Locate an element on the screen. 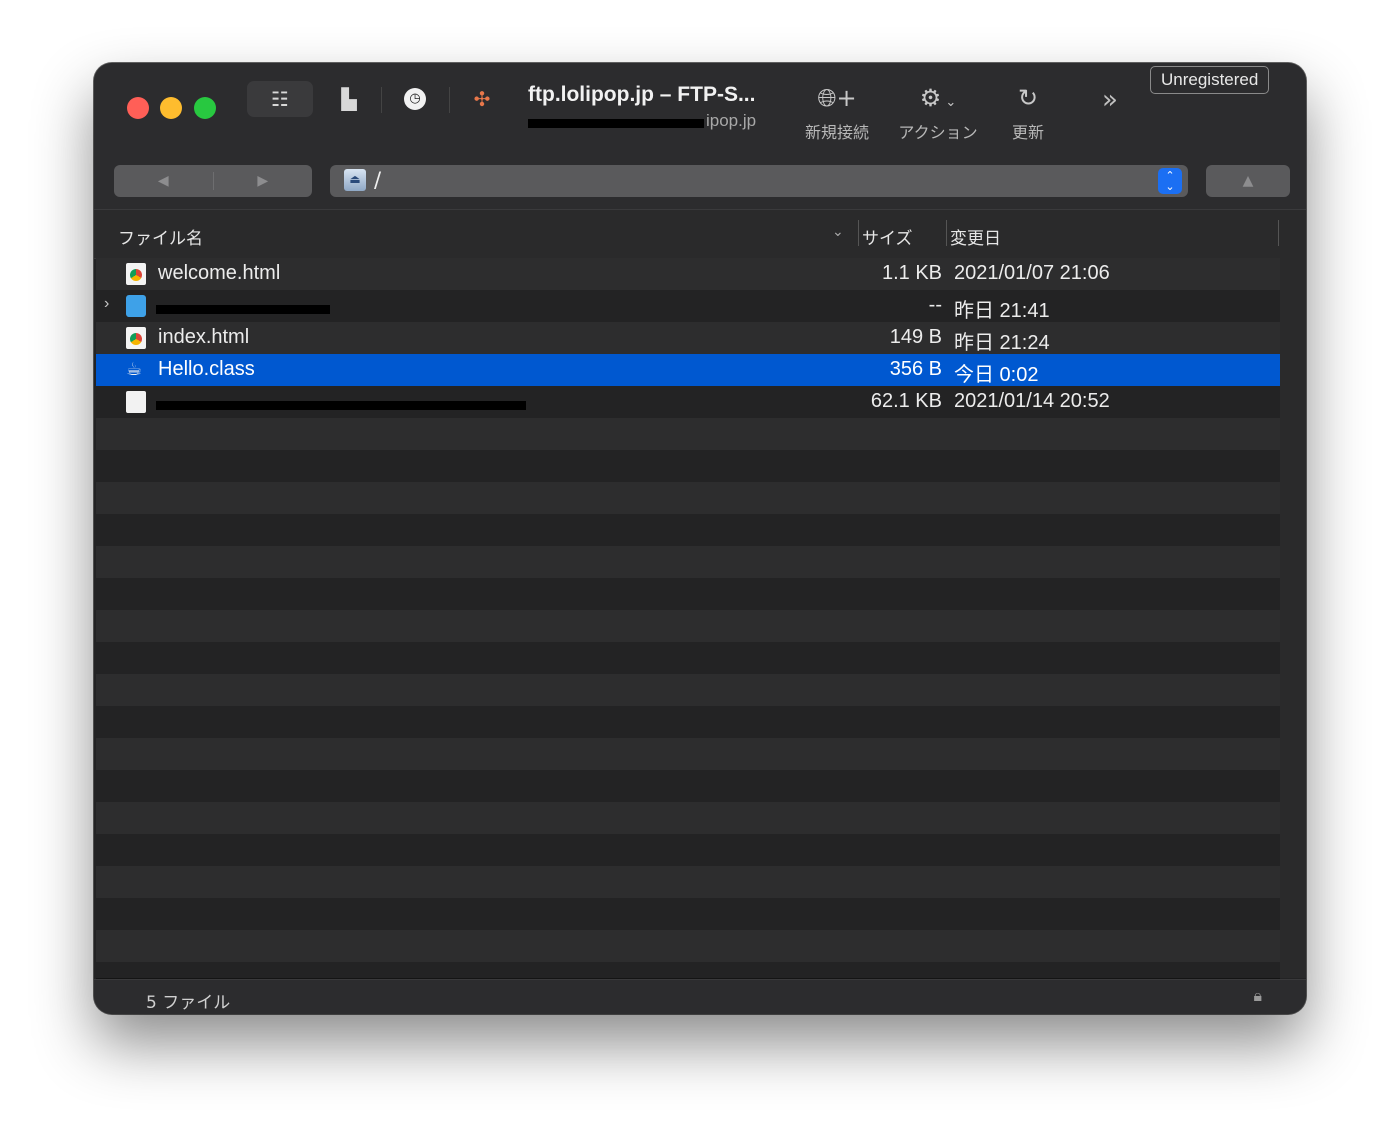 The width and height of the screenshot is (1400, 1139). column-header-size: サイズ is located at coordinates (887, 236).